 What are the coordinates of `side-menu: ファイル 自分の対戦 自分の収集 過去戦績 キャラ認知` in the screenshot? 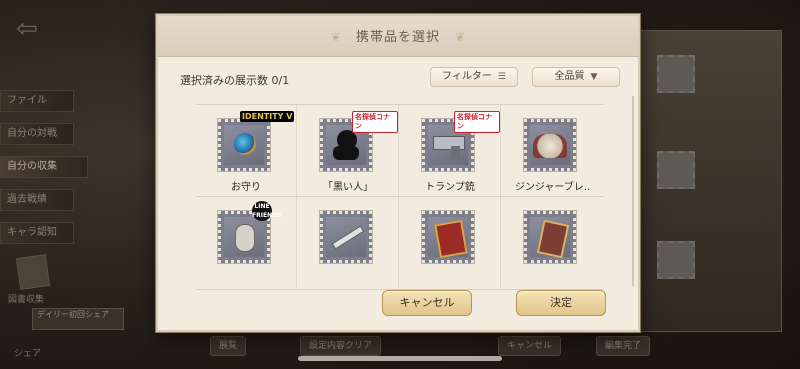 It's located at (50, 172).